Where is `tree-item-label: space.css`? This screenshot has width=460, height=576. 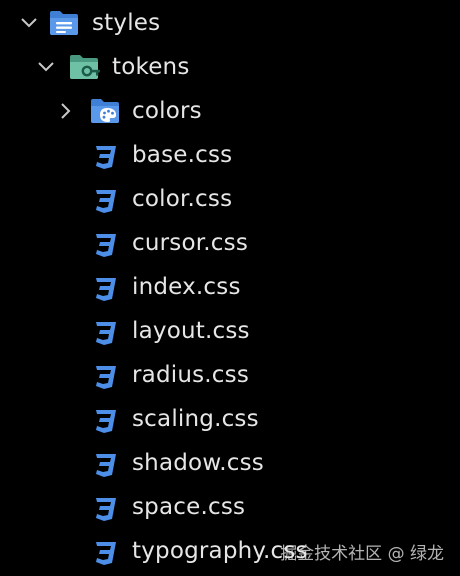
tree-item-label: space.css is located at coordinates (189, 507).